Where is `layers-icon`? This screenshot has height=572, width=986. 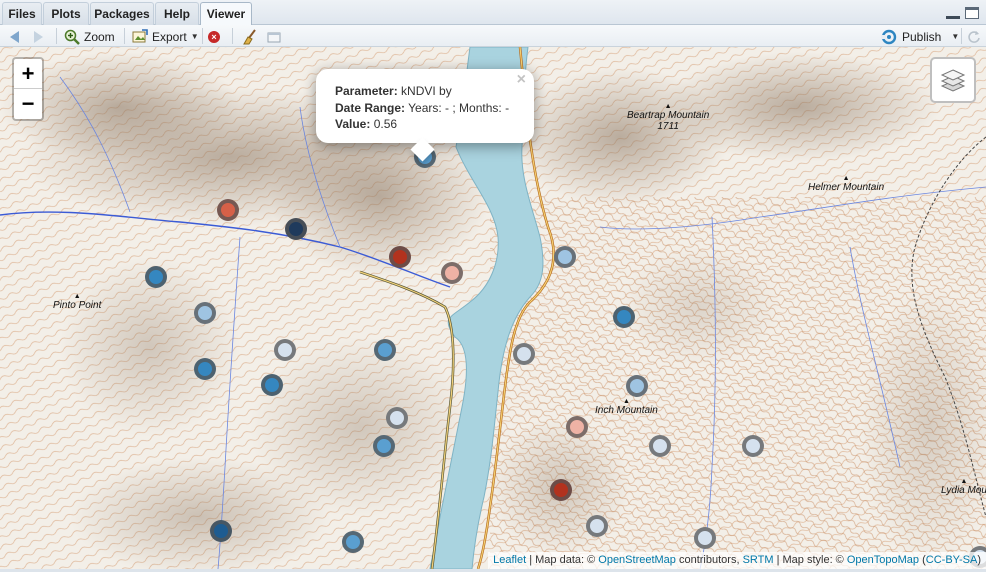 layers-icon is located at coordinates (953, 80).